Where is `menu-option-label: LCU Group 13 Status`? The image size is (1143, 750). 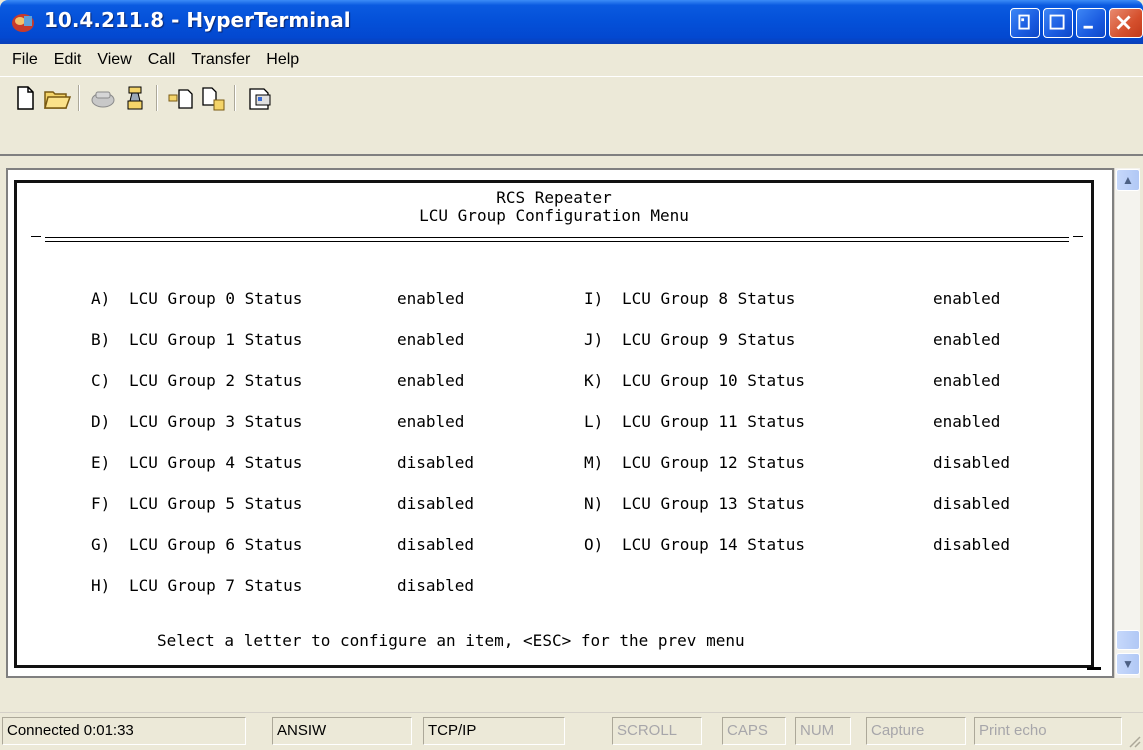 menu-option-label: LCU Group 13 Status is located at coordinates (714, 503).